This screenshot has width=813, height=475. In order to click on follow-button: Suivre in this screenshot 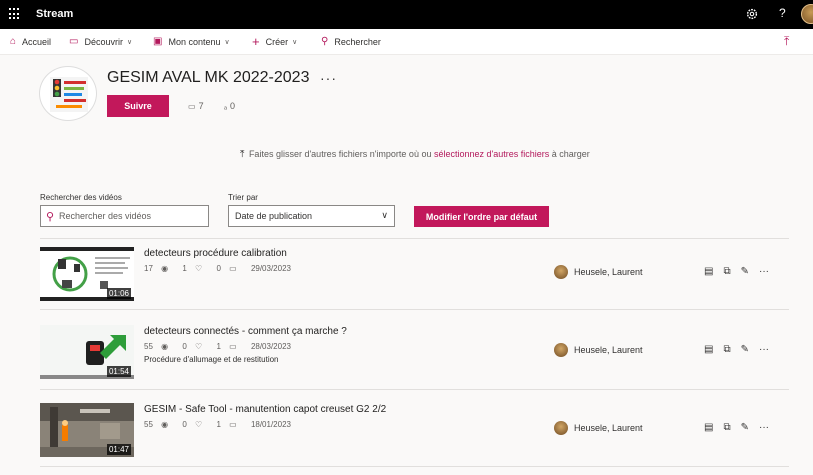, I will do `click(138, 106)`.